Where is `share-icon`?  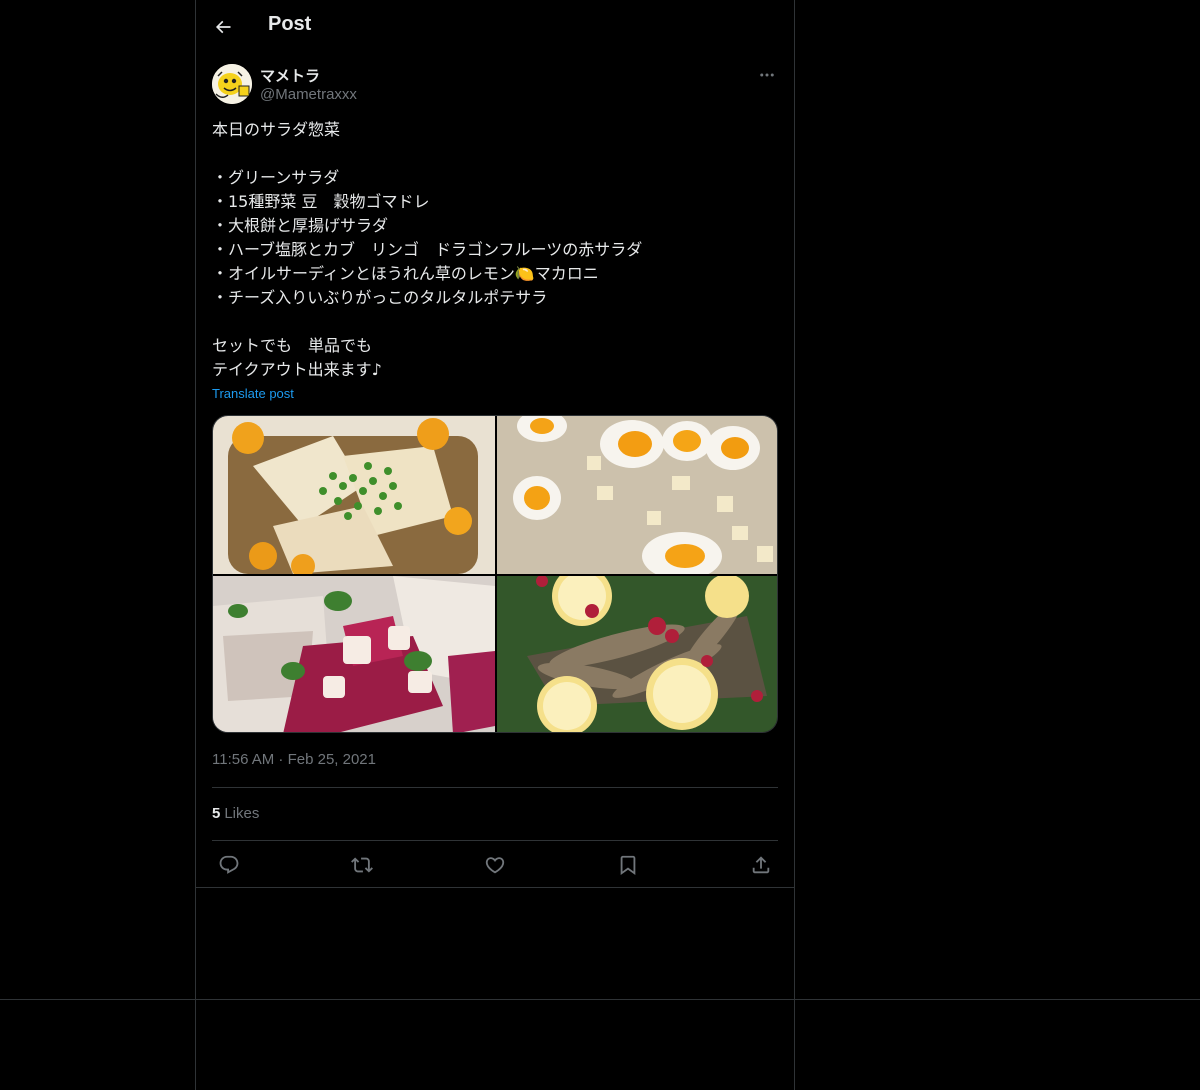 share-icon is located at coordinates (761, 865).